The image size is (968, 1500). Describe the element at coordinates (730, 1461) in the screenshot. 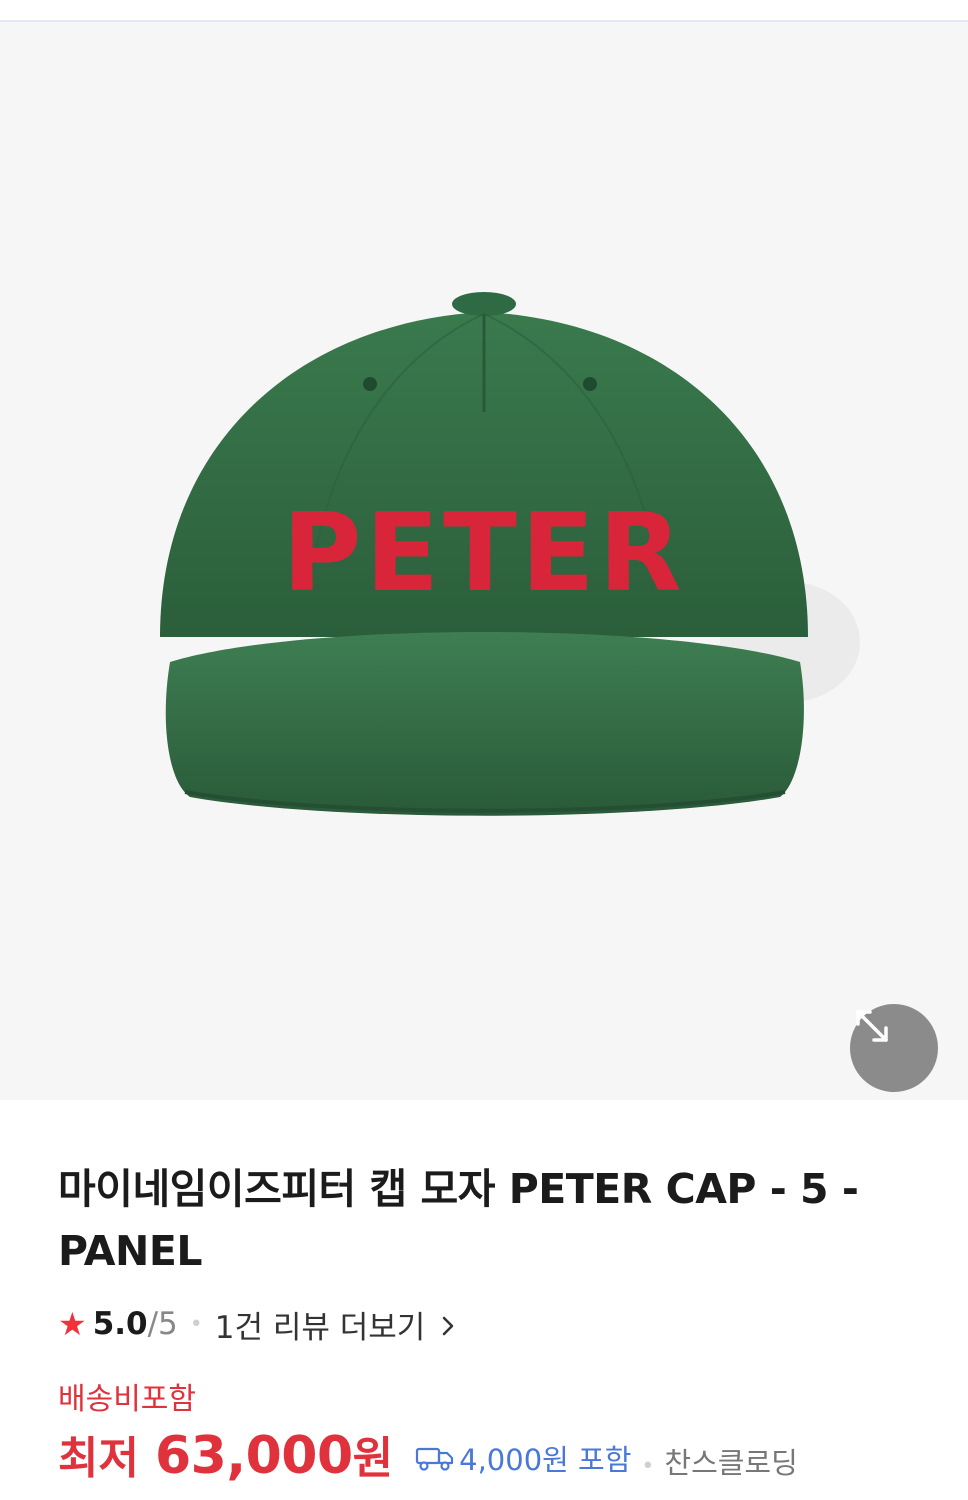

I see `seller-name: 찬스클로딩` at that location.